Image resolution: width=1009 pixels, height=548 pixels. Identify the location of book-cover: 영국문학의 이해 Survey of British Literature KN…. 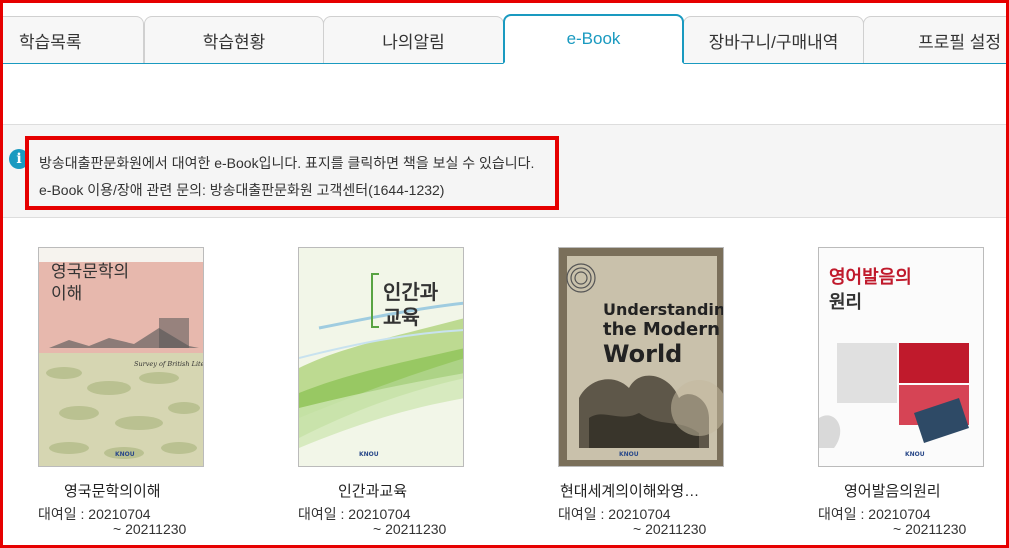
(121, 357).